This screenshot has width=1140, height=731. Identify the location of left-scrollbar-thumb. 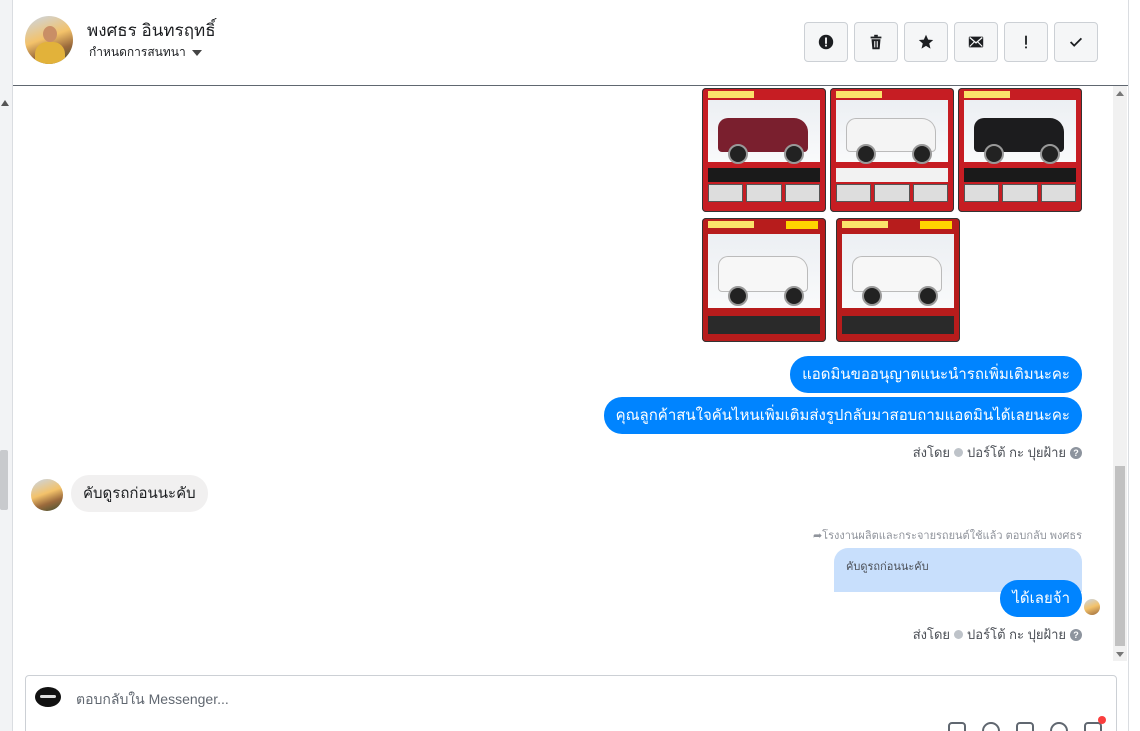
(4, 480).